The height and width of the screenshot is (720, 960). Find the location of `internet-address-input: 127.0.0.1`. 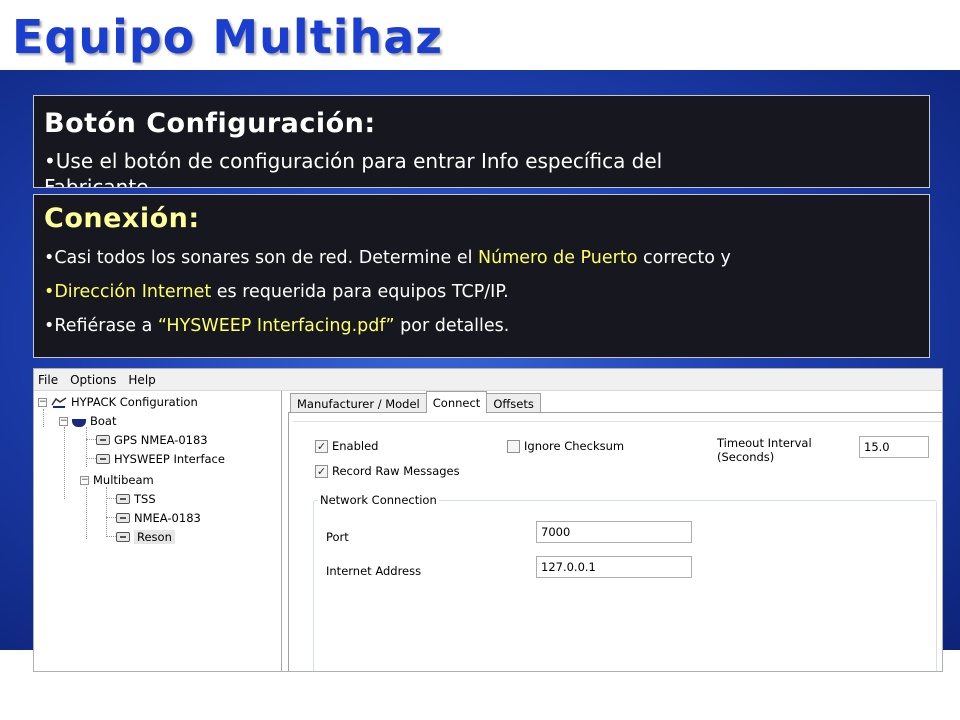

internet-address-input: 127.0.0.1 is located at coordinates (614, 567).